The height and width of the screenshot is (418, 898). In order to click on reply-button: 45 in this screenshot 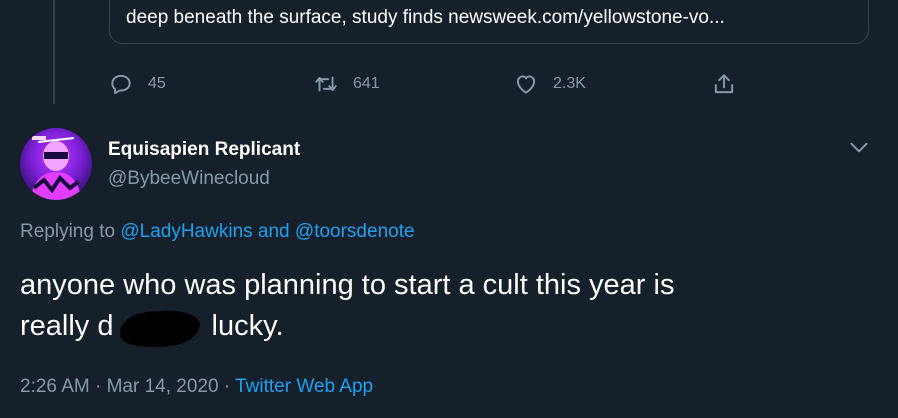, I will do `click(137, 84)`.